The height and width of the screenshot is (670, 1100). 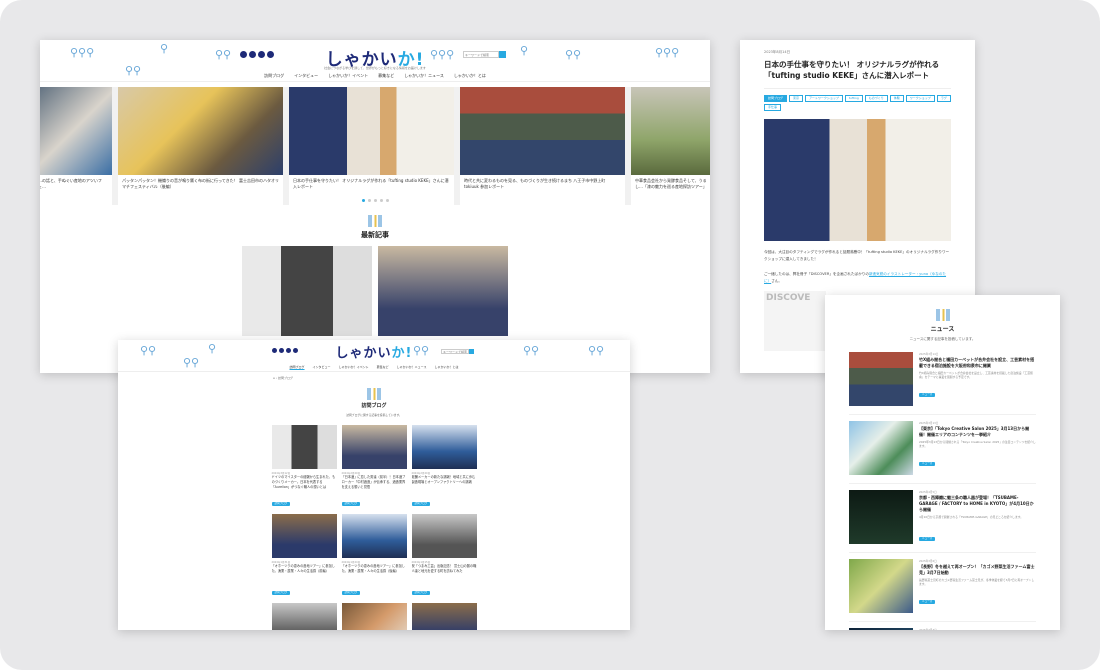 I want to click on tag-link: ラグ, so click(x=943, y=98).